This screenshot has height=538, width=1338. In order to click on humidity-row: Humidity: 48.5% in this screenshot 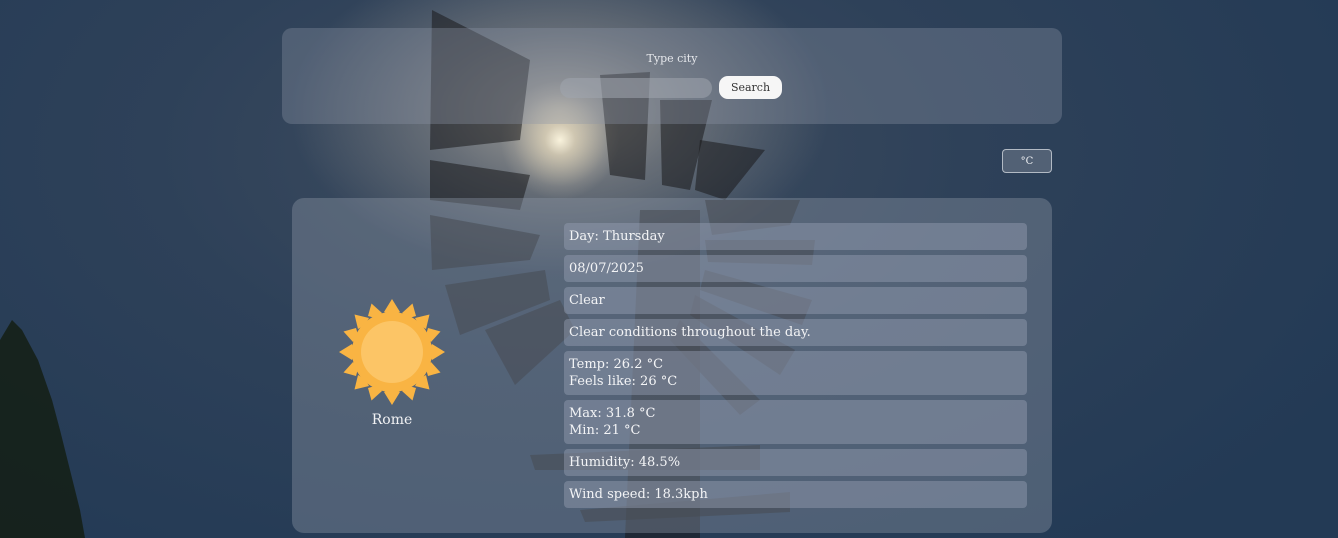, I will do `click(795, 462)`.